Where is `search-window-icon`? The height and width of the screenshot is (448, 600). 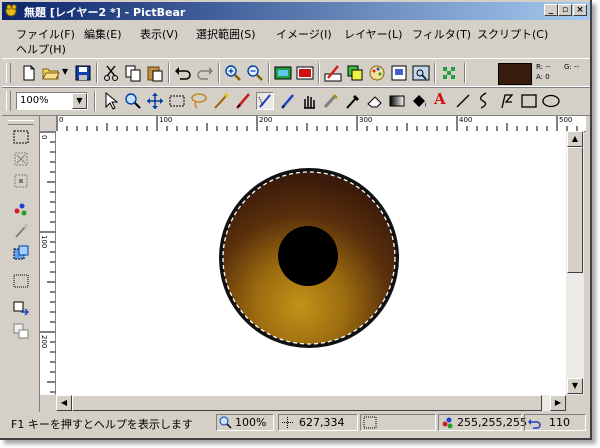
search-window-icon is located at coordinates (421, 73).